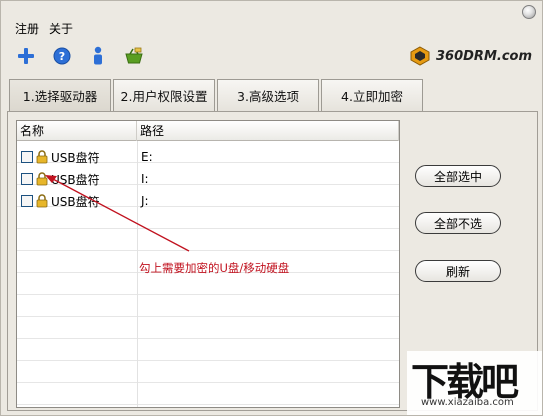 The image size is (543, 416). I want to click on refresh-button: 刷新, so click(458, 271).